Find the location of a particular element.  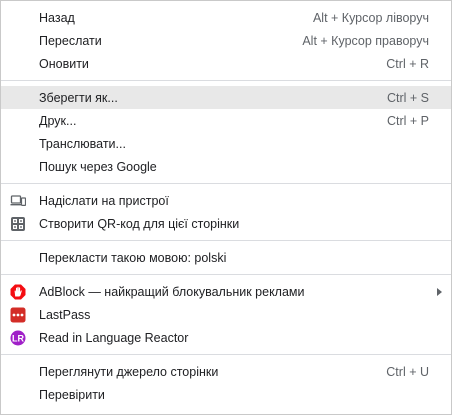

menu-item-send-to-devices: Надіслати на пристрої is located at coordinates (226, 200).